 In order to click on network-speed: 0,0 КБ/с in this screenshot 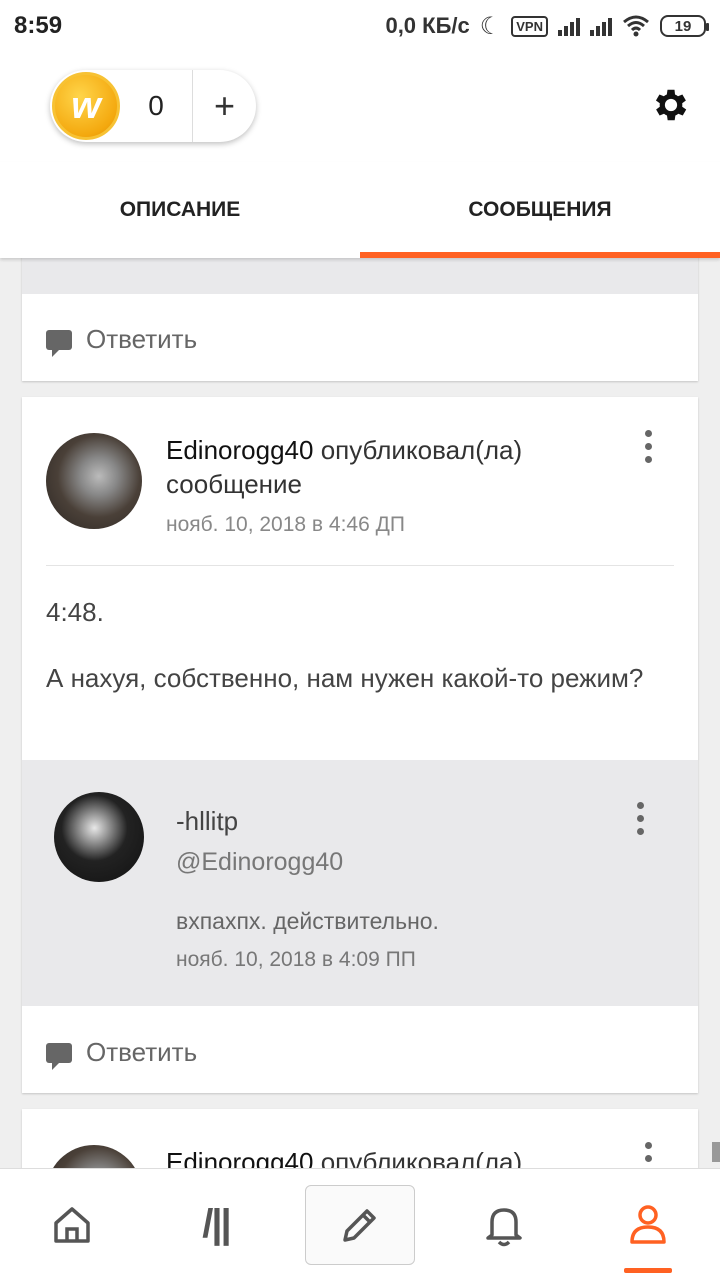, I will do `click(427, 25)`.